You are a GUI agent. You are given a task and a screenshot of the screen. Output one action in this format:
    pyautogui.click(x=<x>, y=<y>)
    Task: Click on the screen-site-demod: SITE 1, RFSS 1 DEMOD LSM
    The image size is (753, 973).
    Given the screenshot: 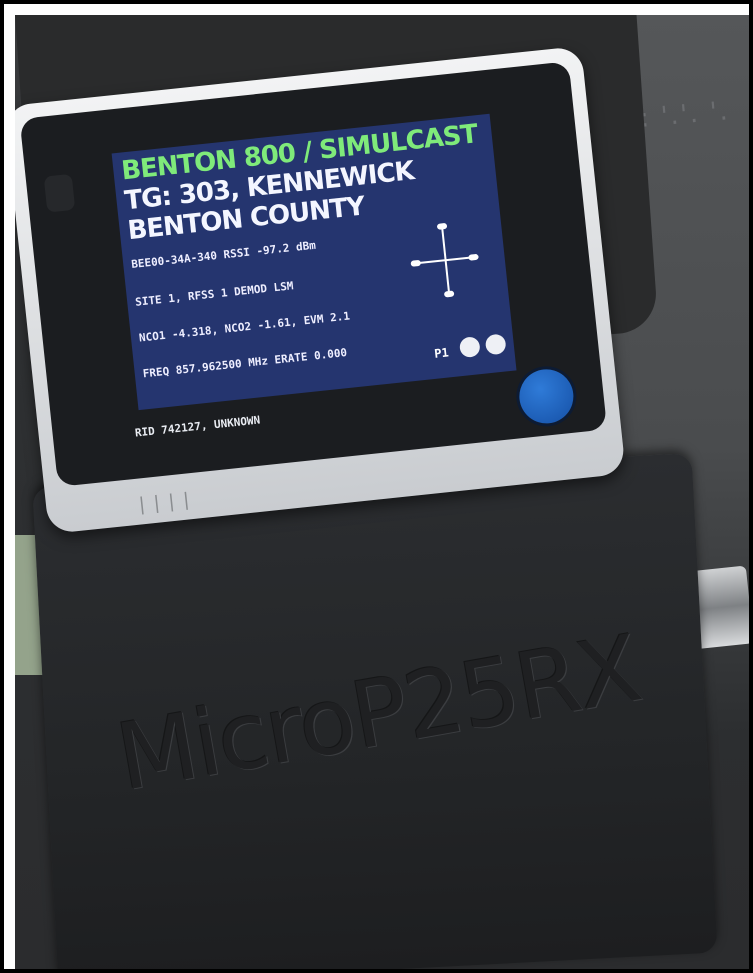 What is the action you would take?
    pyautogui.click(x=214, y=294)
    